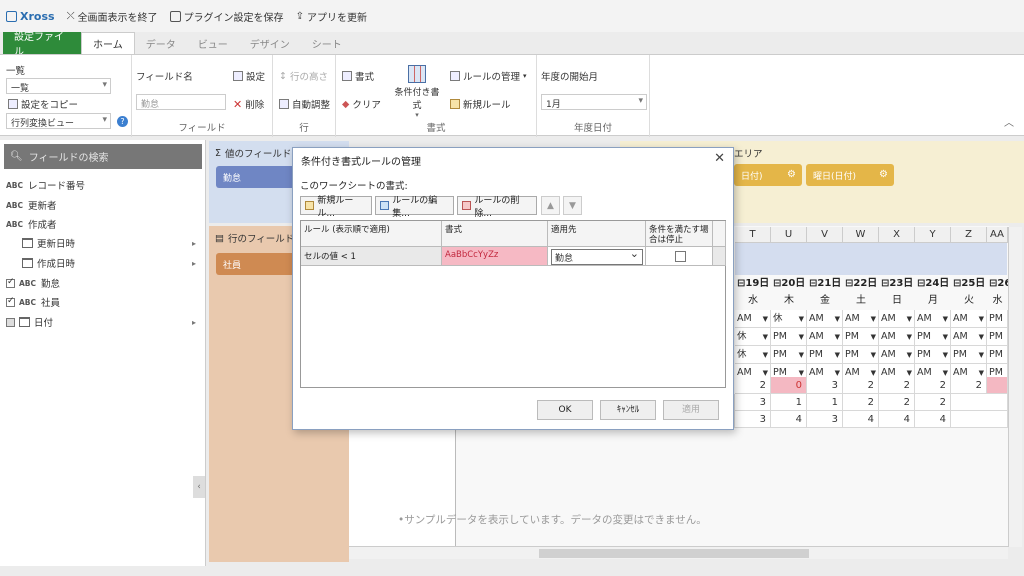 The width and height of the screenshot is (1024, 576). I want to click on list-select: 一覧, so click(58, 86).